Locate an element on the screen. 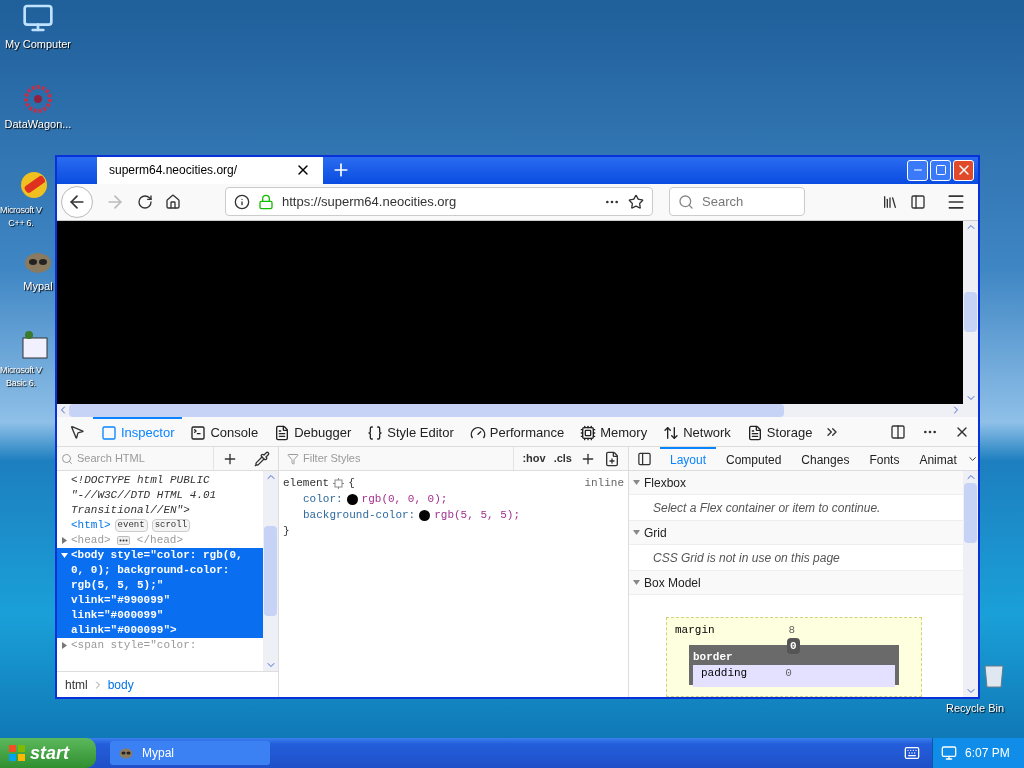  network-icon is located at coordinates (949, 753).